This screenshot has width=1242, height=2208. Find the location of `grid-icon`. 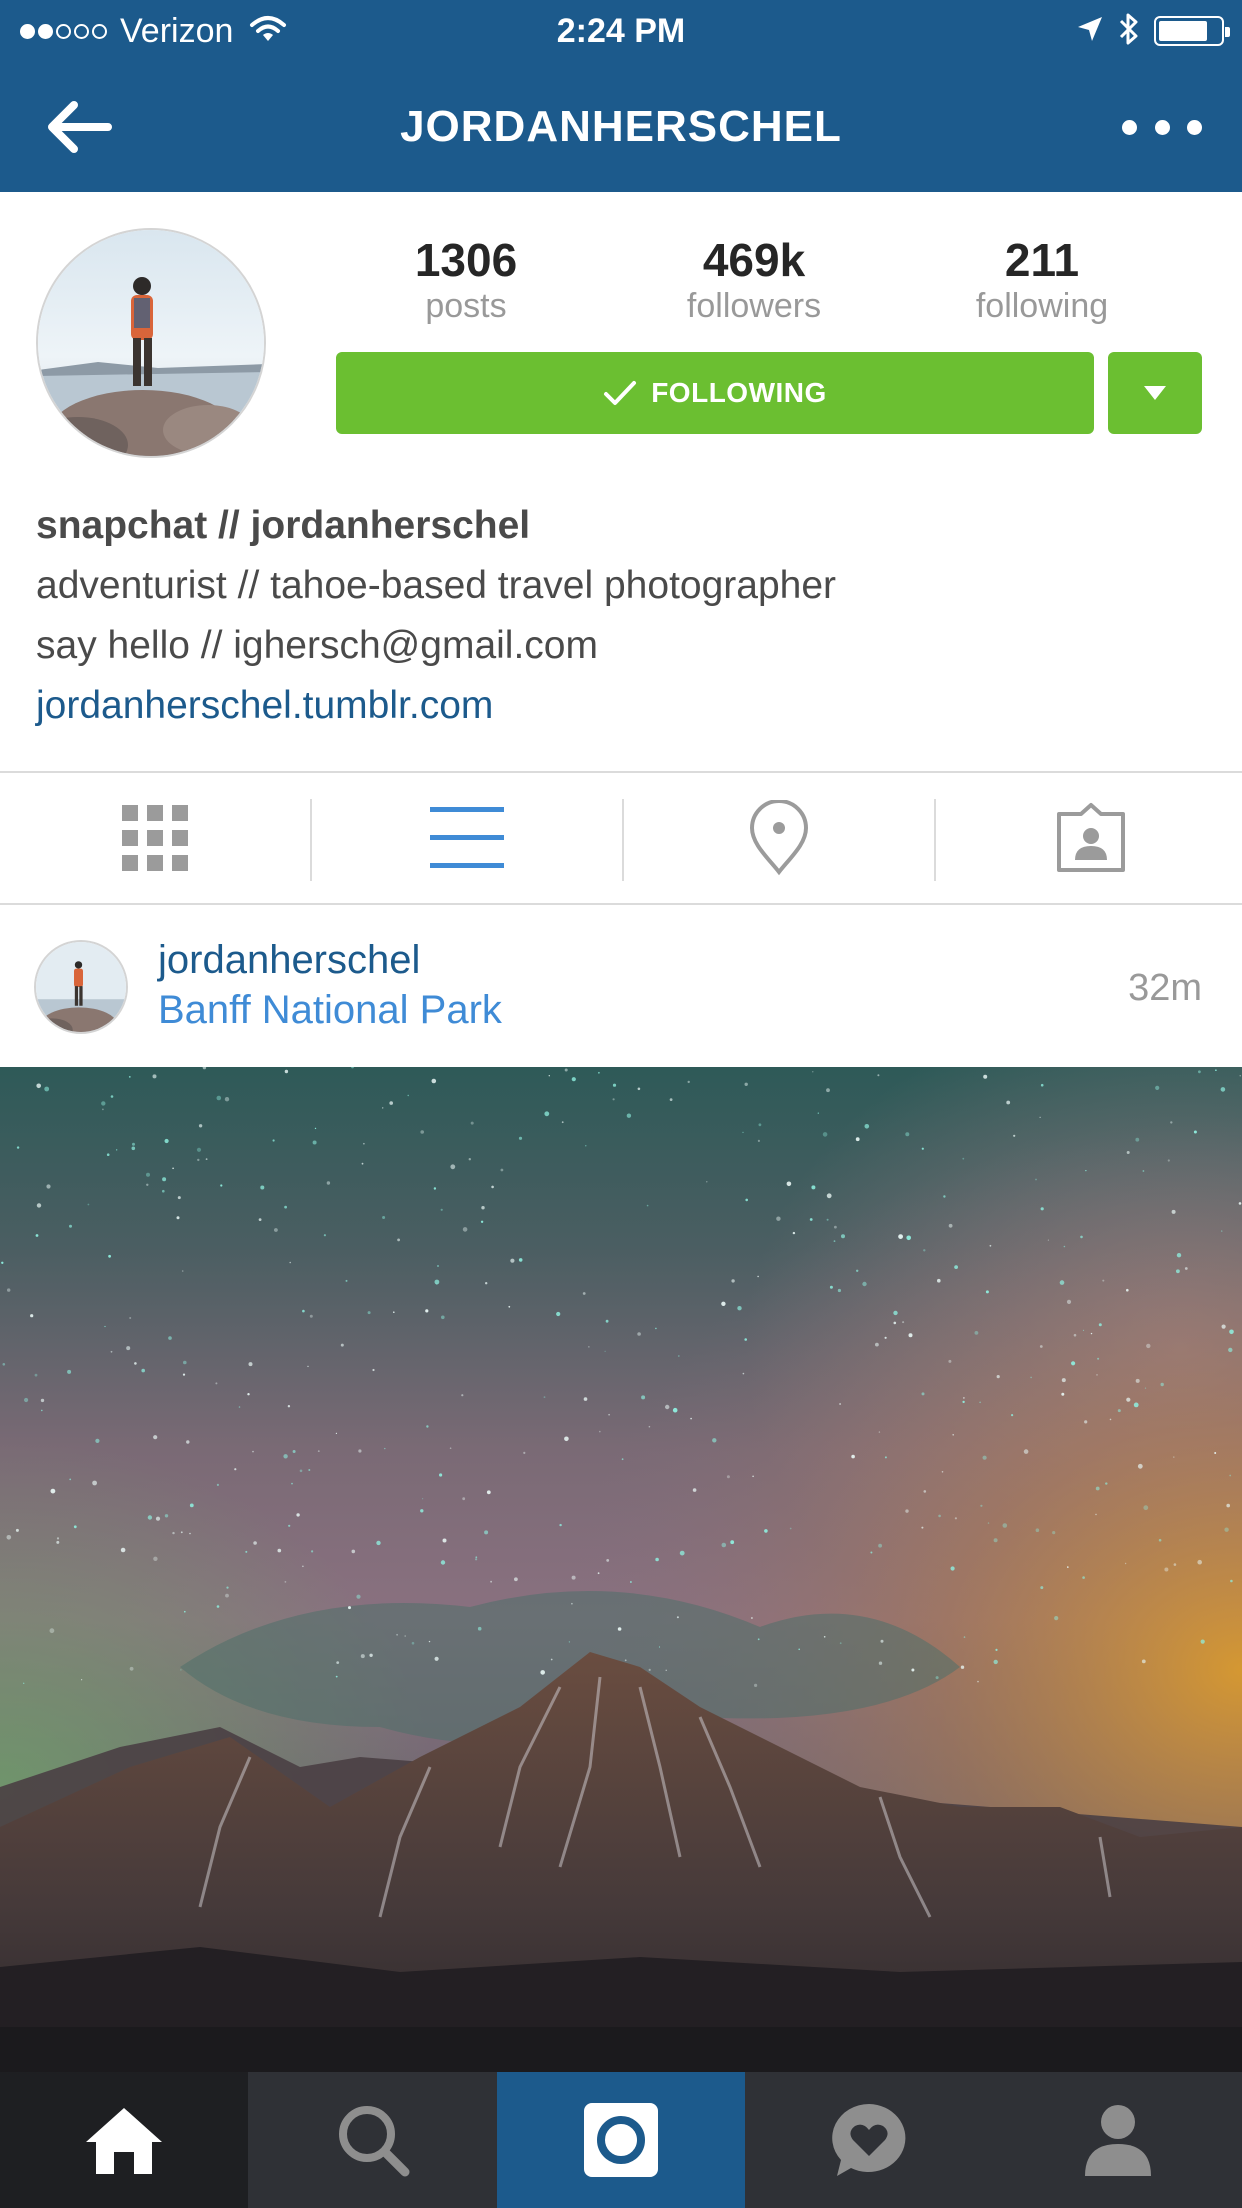

grid-icon is located at coordinates (155, 838).